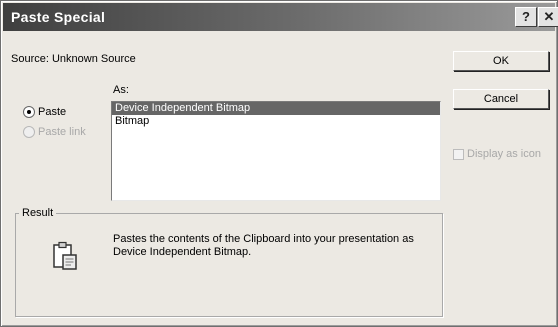 The image size is (558, 327). I want to click on ok-button: OK, so click(501, 61).